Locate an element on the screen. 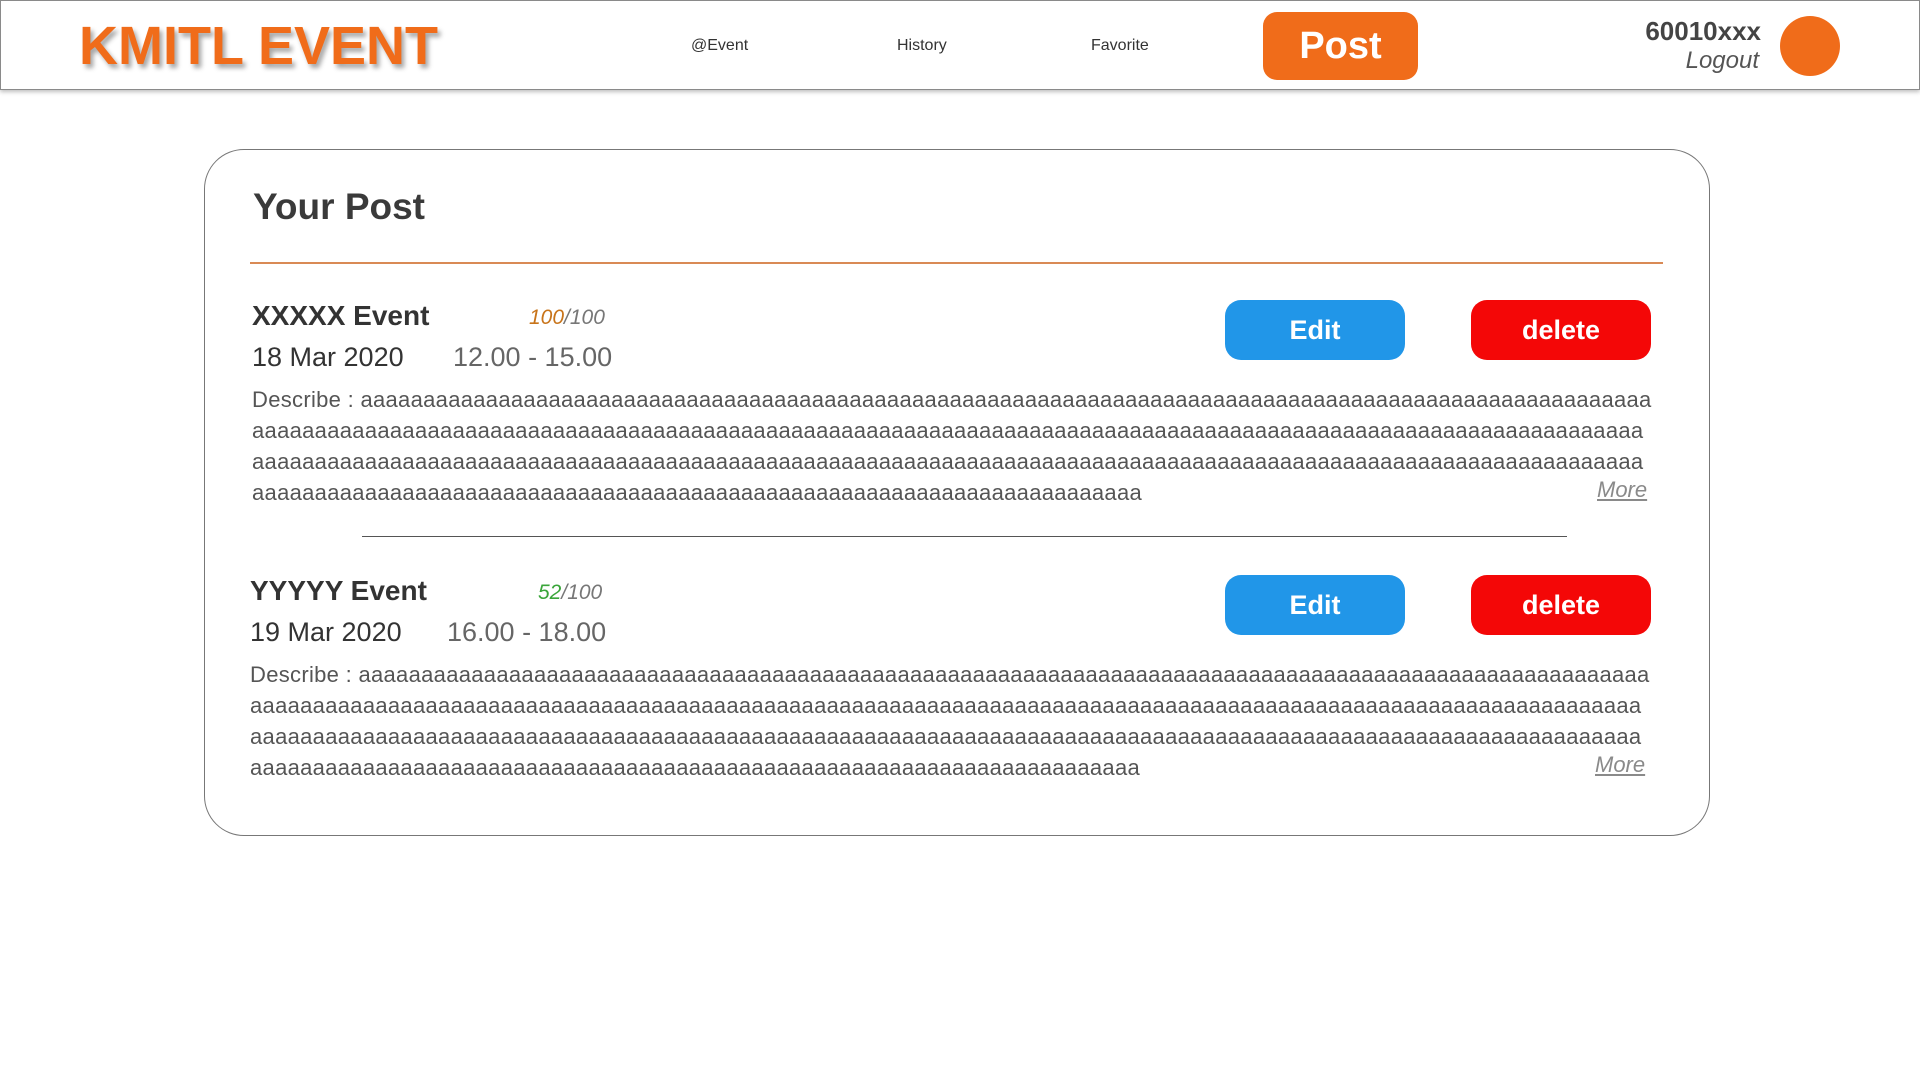 The image size is (1920, 1080). nav-post-active: Post is located at coordinates (1340, 46).